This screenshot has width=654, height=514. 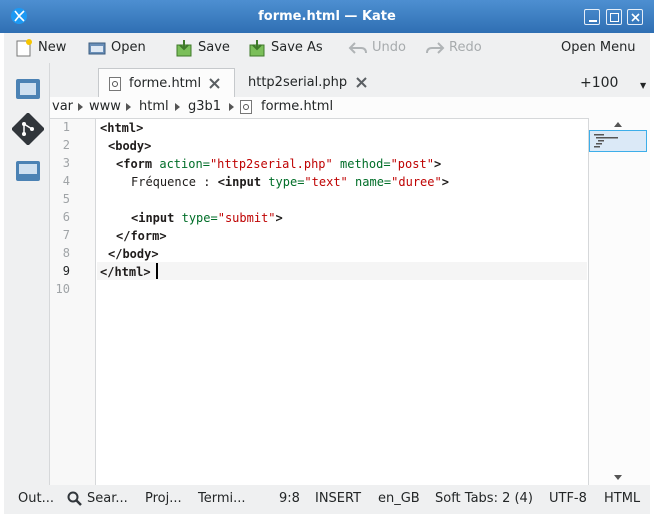 I want to click on redo-button: Redo, so click(x=456, y=48).